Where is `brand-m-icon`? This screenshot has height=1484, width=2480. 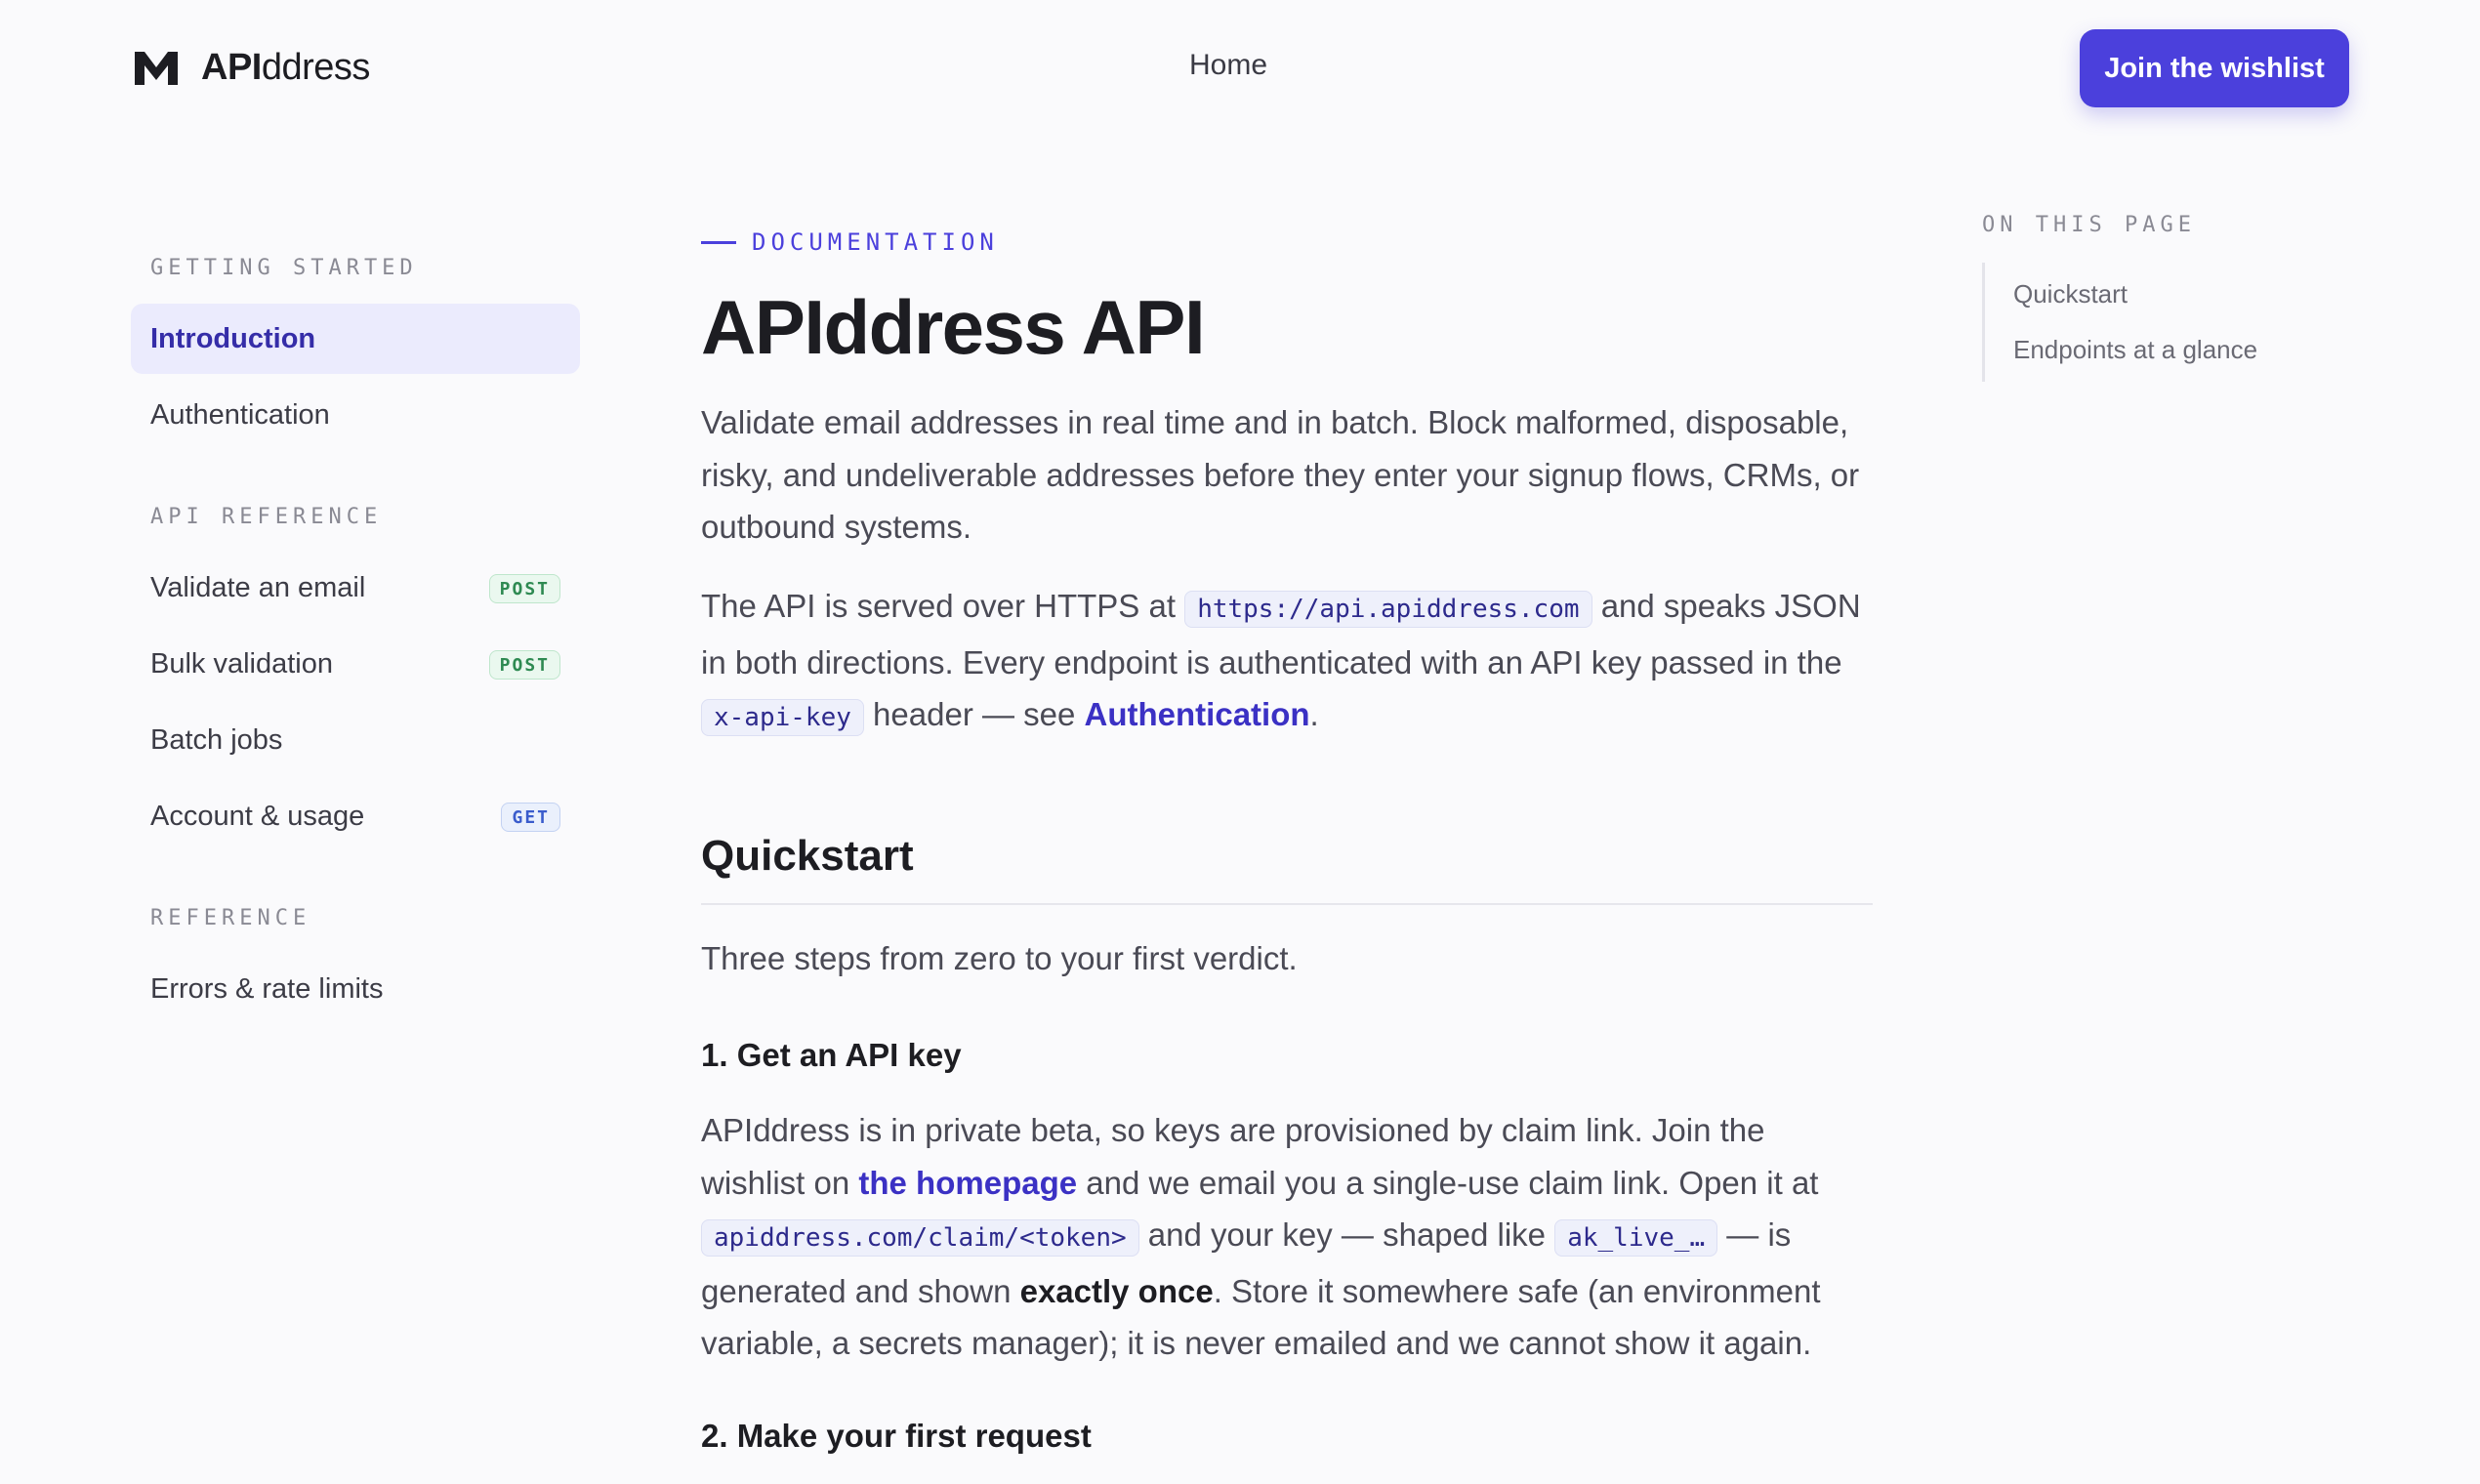 brand-m-icon is located at coordinates (156, 68).